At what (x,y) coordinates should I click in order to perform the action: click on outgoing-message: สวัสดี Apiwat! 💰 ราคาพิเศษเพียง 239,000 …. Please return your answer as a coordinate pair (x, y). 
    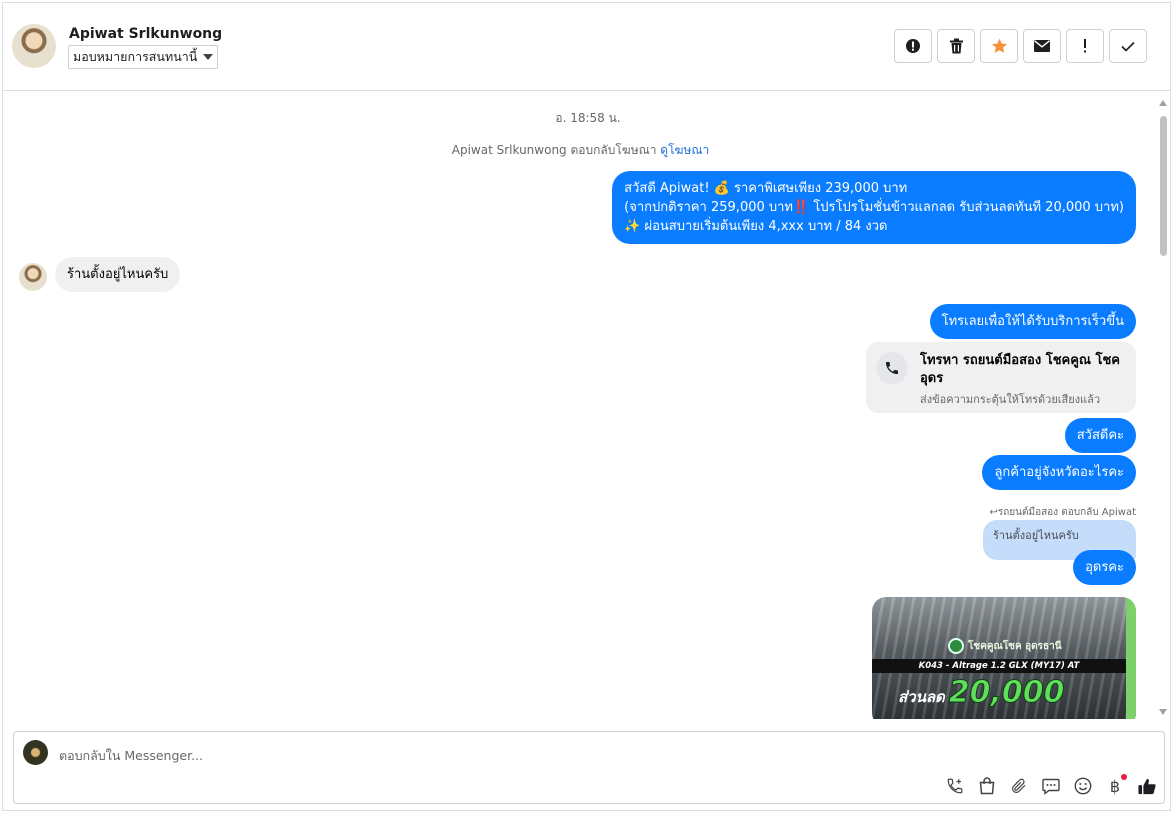
    Looking at the image, I should click on (874, 207).